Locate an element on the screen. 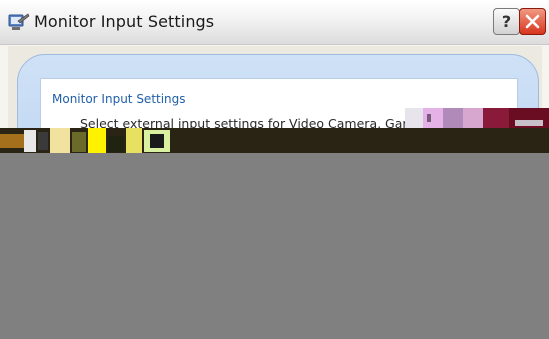 Image resolution: width=549 pixels, height=339 pixels. help-button: ? is located at coordinates (506, 21).